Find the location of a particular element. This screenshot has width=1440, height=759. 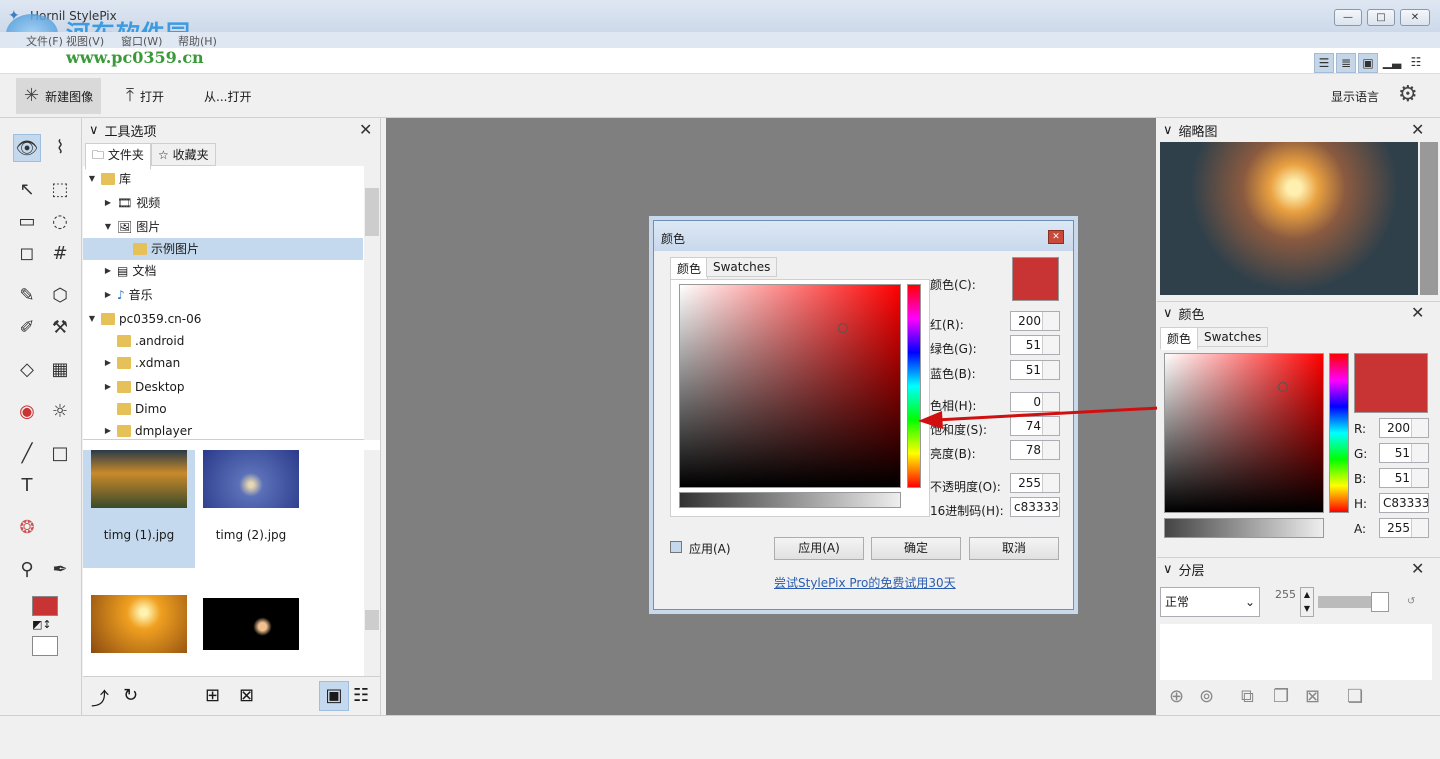

tree-item-documents: ▶ ▤ 文档 is located at coordinates (129, 271).